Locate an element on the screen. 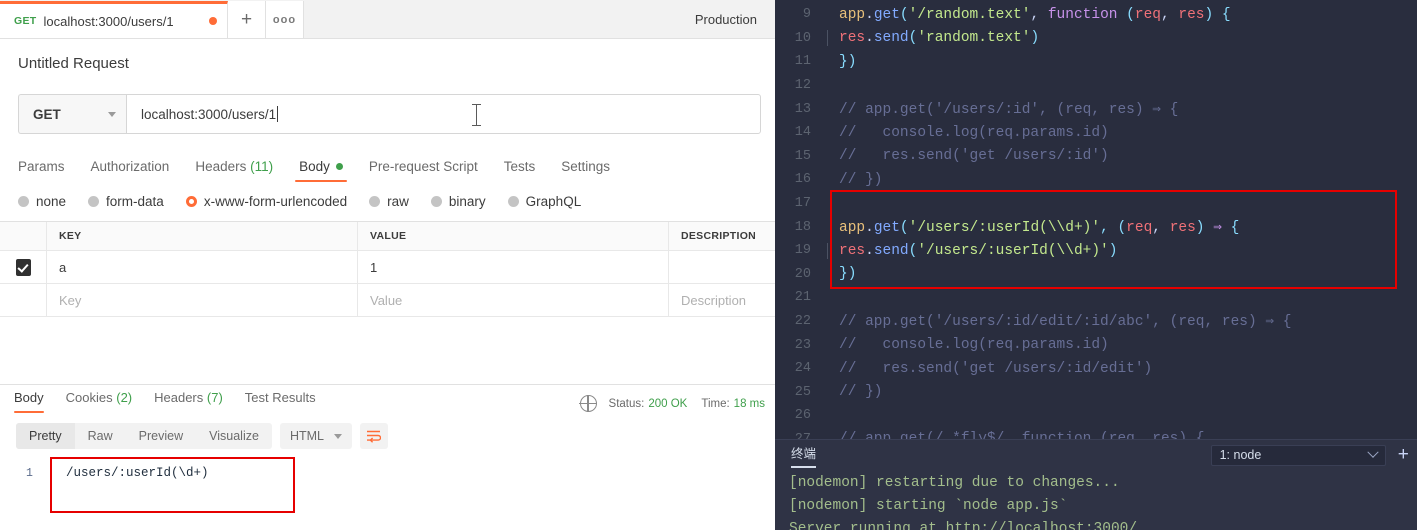  view-mode-pretty: Pretty is located at coordinates (45, 436).